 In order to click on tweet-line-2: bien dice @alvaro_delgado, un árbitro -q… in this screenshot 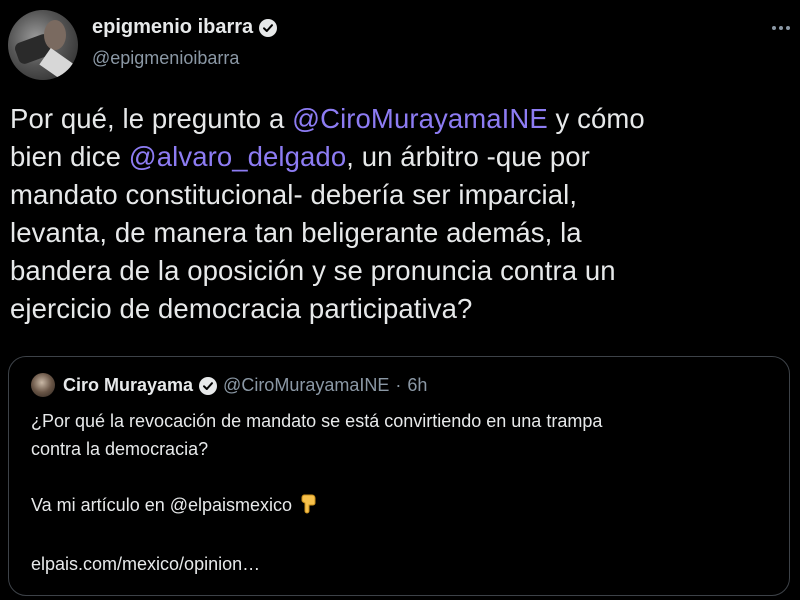, I will do `click(400, 157)`.